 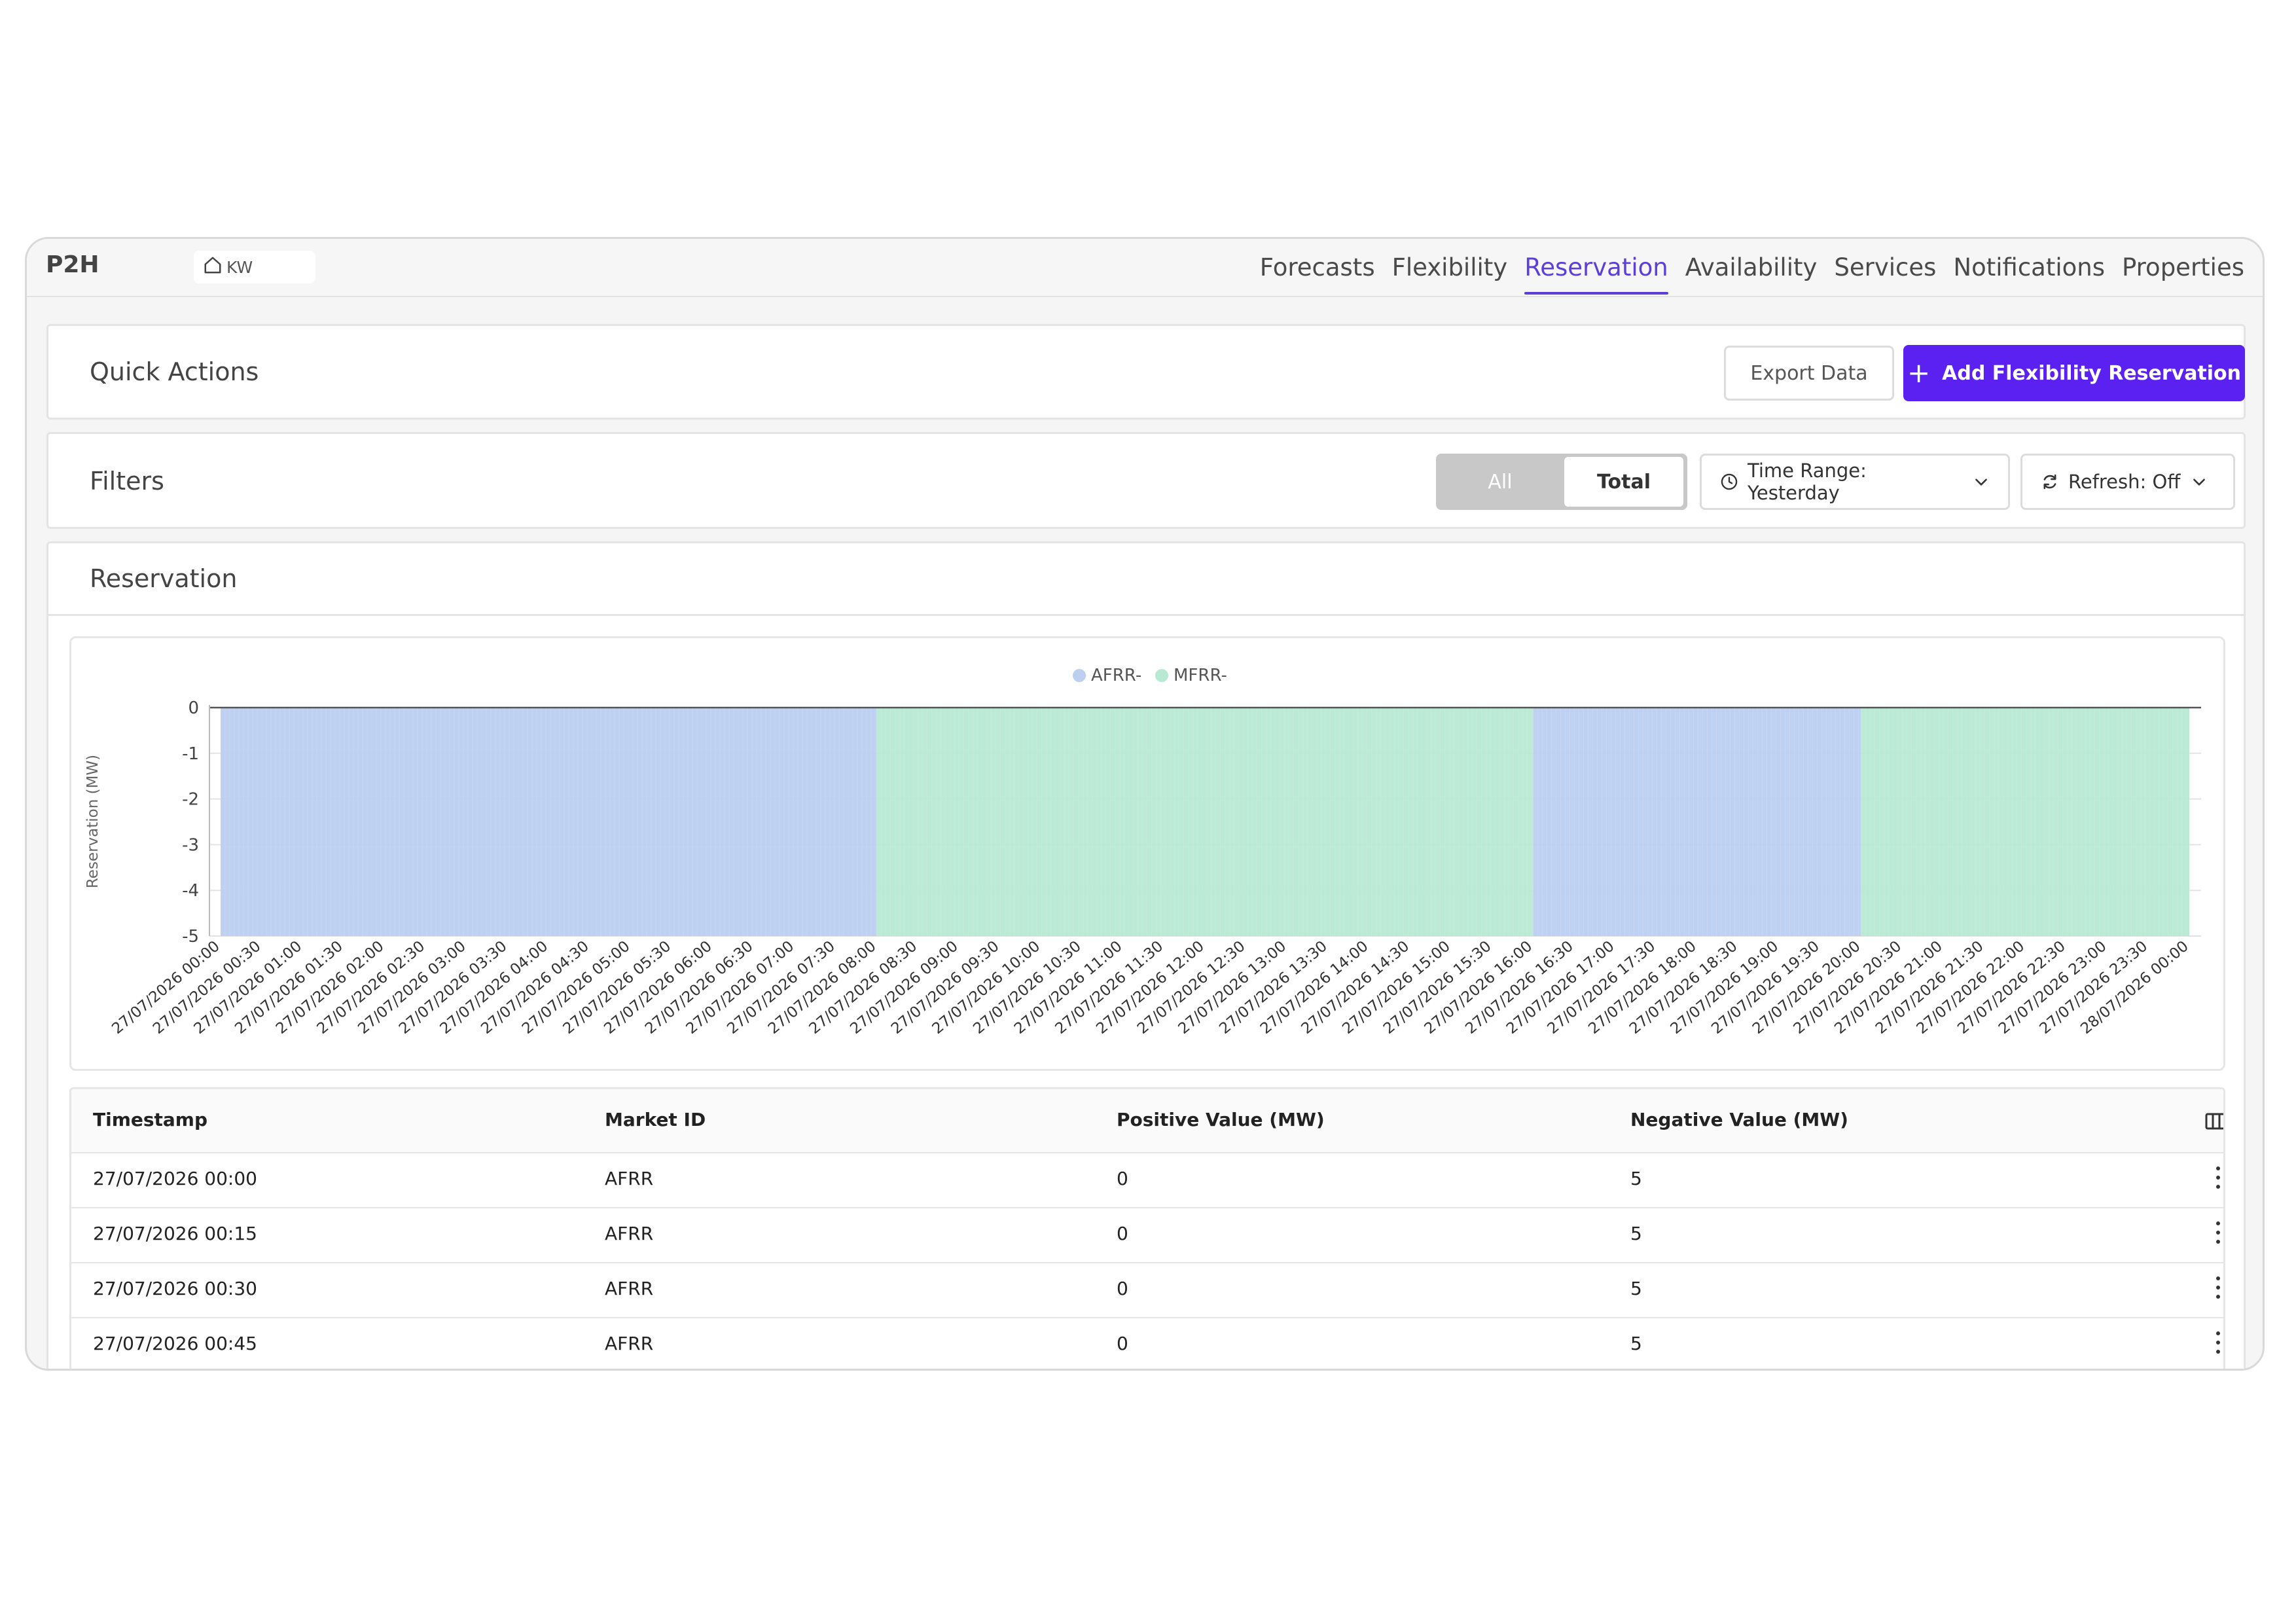 I want to click on refresh-icon, so click(x=2050, y=482).